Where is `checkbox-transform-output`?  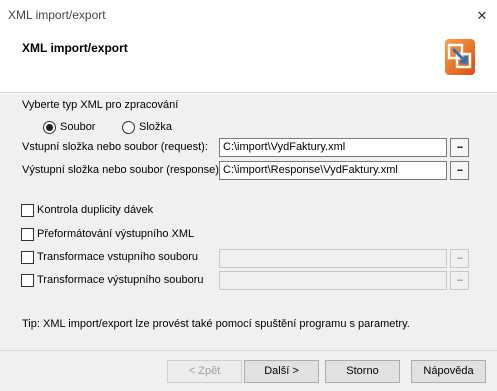 checkbox-transform-output is located at coordinates (27, 280).